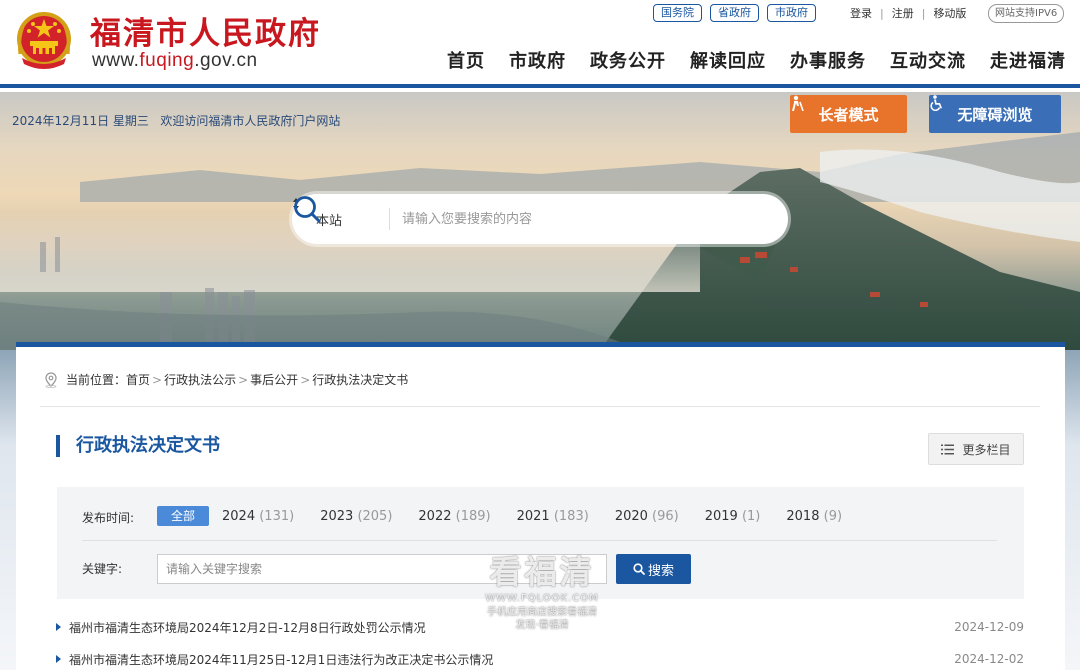  Describe the element at coordinates (949, 13) in the screenshot. I see `mobile-link: 移动版` at that location.